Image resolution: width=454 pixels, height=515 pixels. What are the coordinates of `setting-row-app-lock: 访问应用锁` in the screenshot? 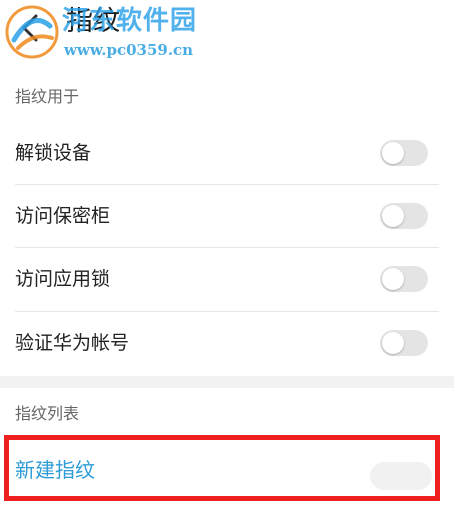 It's located at (227, 279).